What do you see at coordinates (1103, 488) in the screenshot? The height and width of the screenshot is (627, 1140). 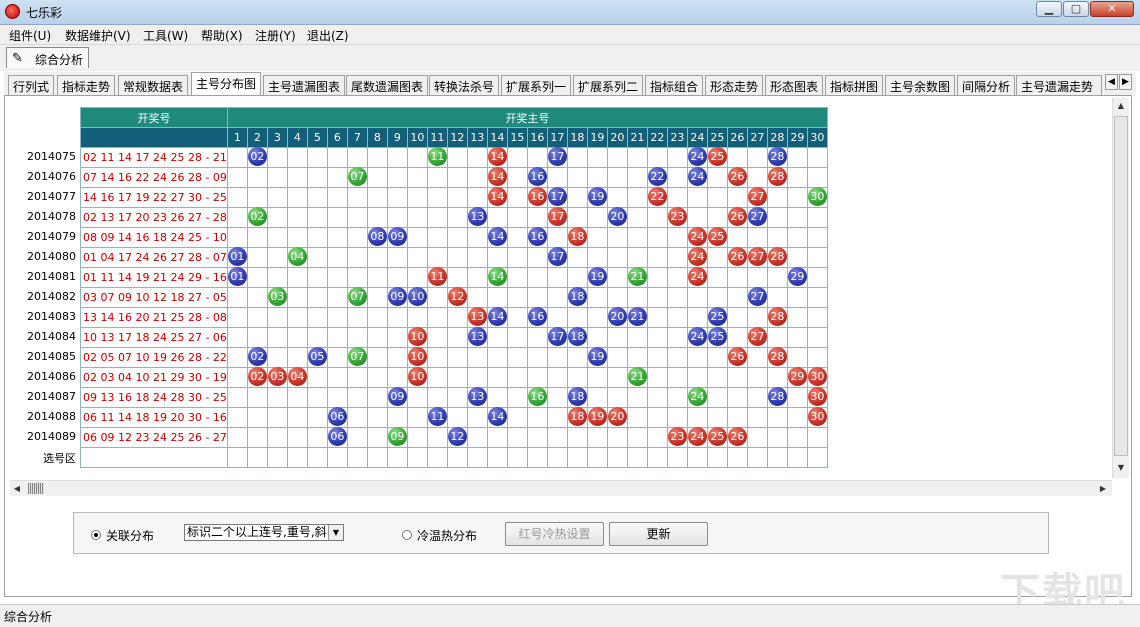 I see `scroll-right-icon: ▶` at bounding box center [1103, 488].